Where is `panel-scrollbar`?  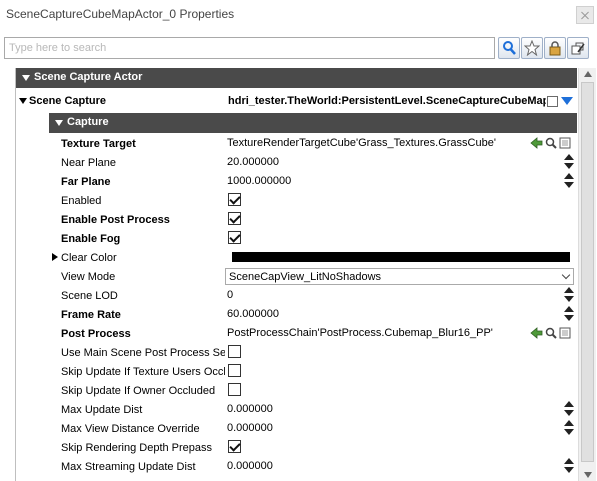
panel-scrollbar is located at coordinates (587, 274).